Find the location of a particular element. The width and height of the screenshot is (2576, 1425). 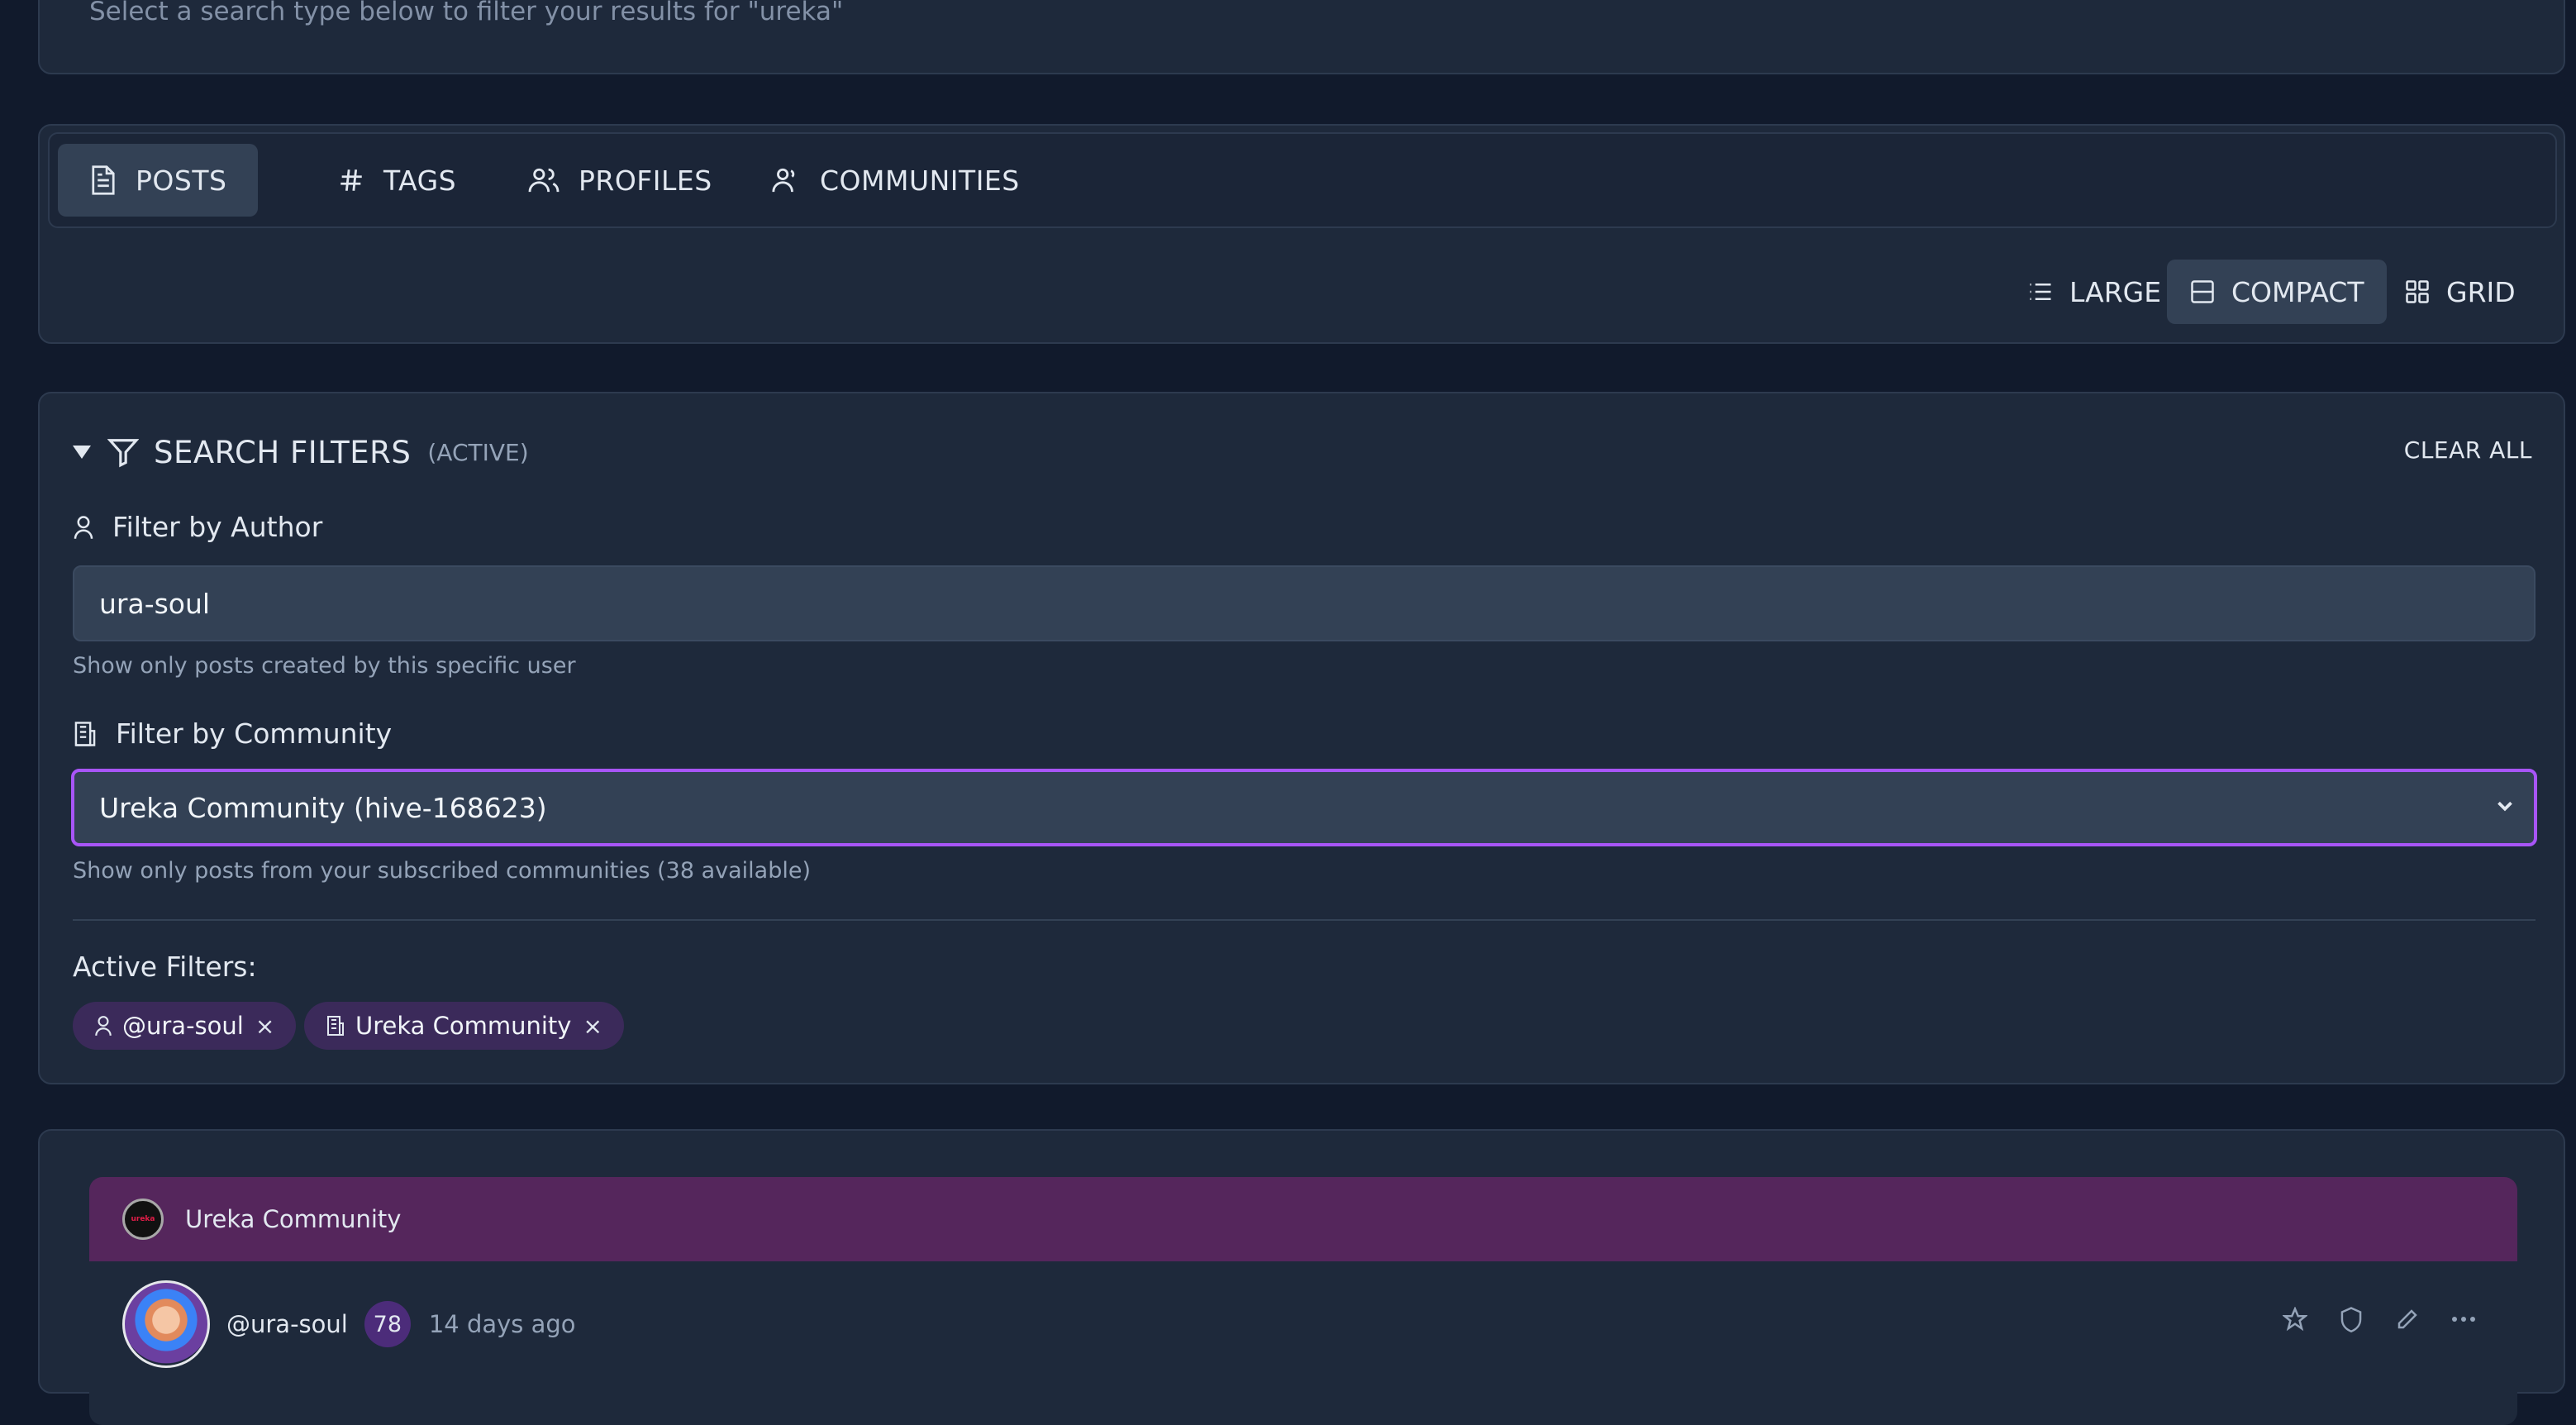

post-community-header: ureka Ureka Community is located at coordinates (1303, 1219).